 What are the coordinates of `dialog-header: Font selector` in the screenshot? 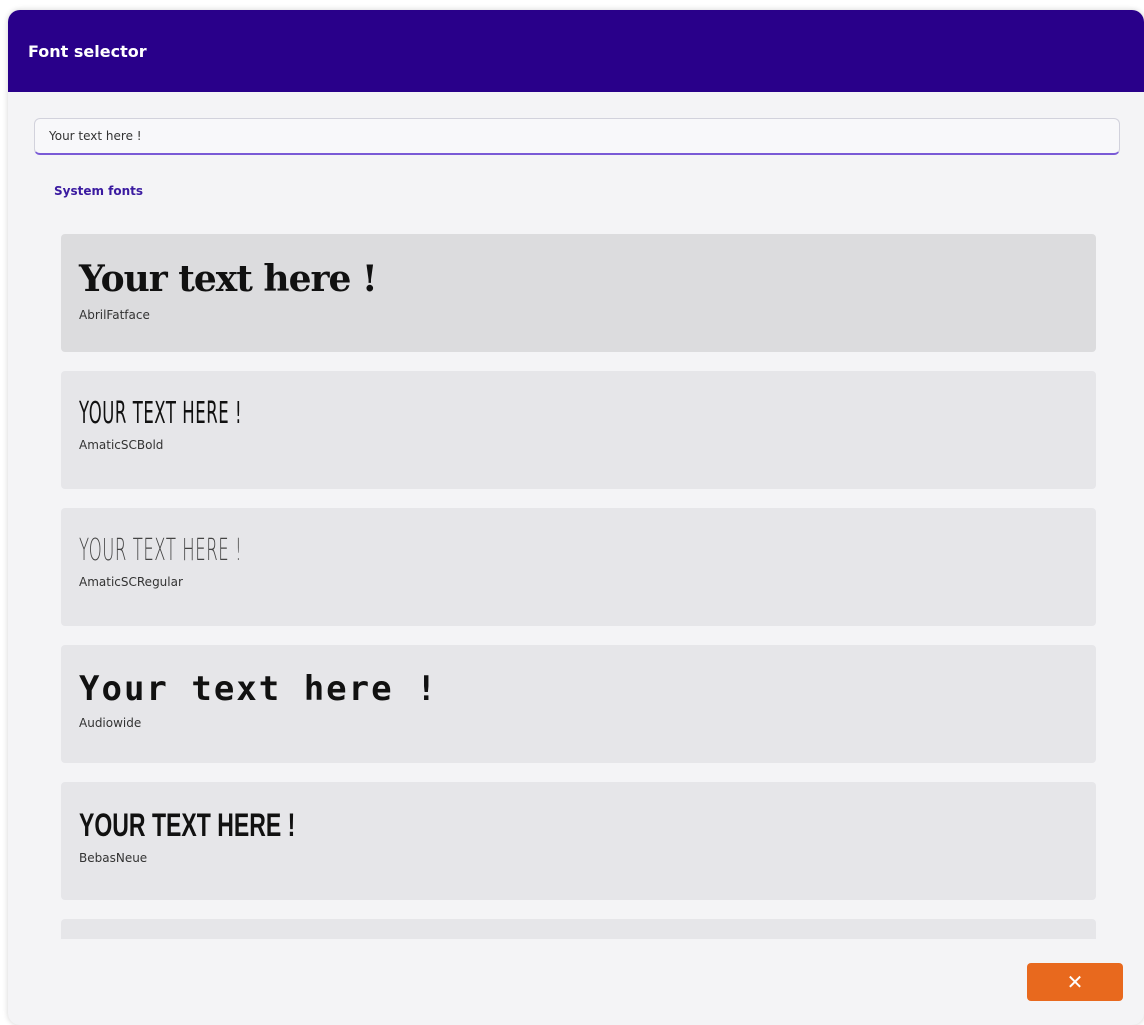 It's located at (576, 51).